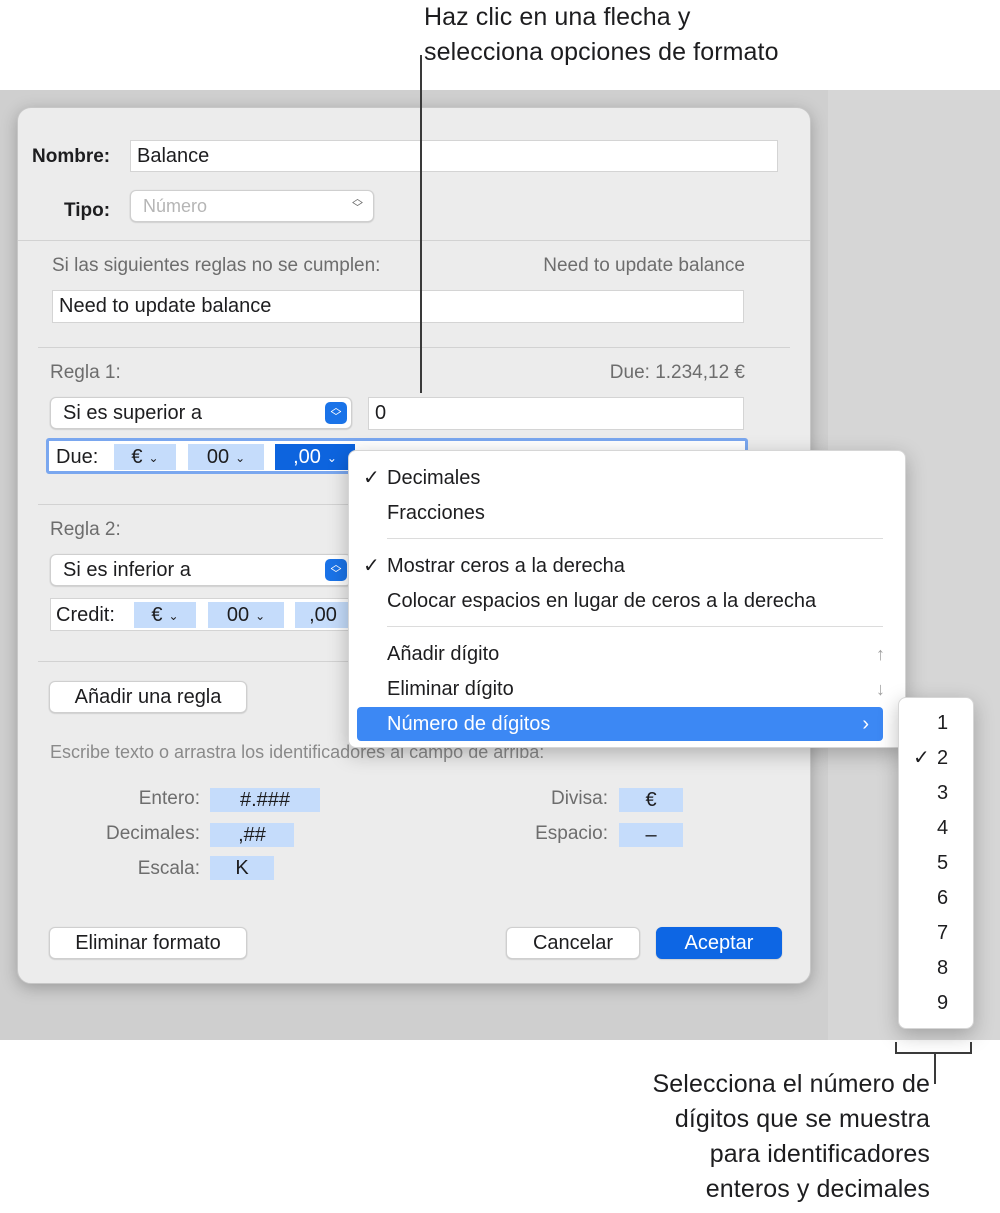  I want to click on rule-2-decimals-token-label: ,00, so click(323, 615).